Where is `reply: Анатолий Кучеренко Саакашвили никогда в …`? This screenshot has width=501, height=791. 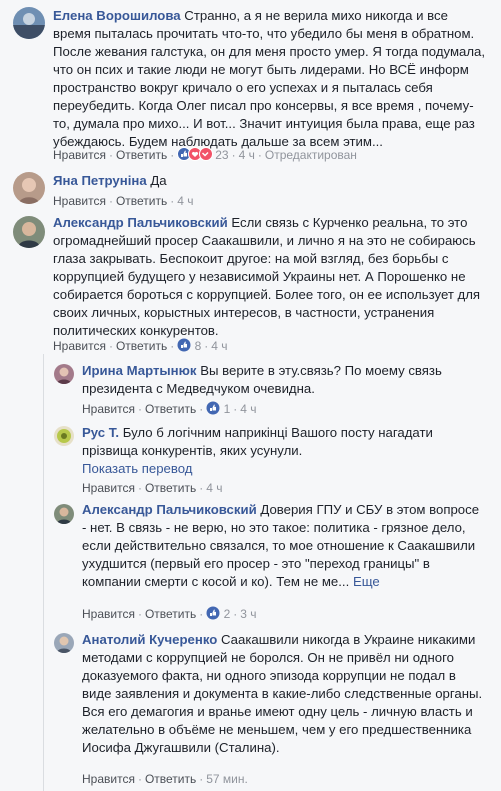
reply: Анатолий Кучеренко Саакашвили никогда в … is located at coordinates (284, 694).